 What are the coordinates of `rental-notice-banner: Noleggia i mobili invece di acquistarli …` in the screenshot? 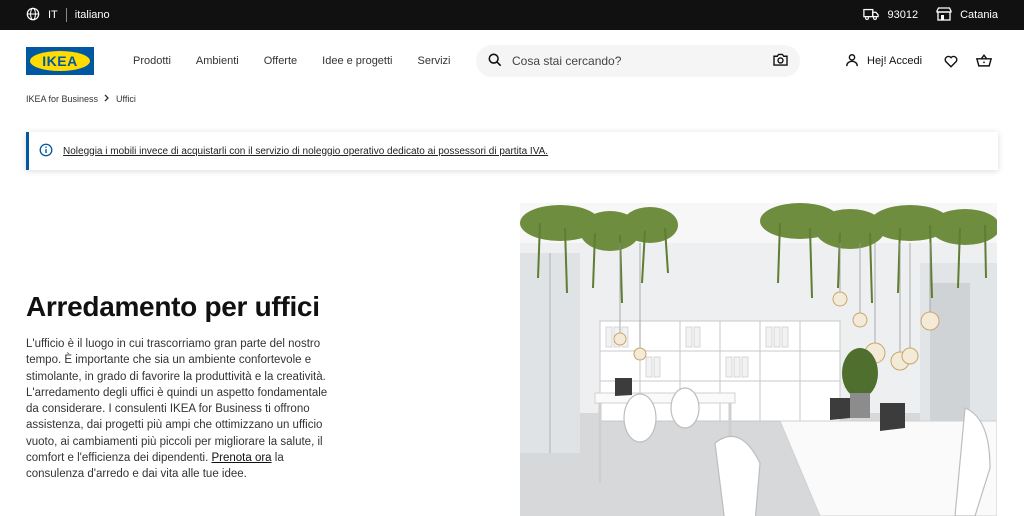 It's located at (512, 151).